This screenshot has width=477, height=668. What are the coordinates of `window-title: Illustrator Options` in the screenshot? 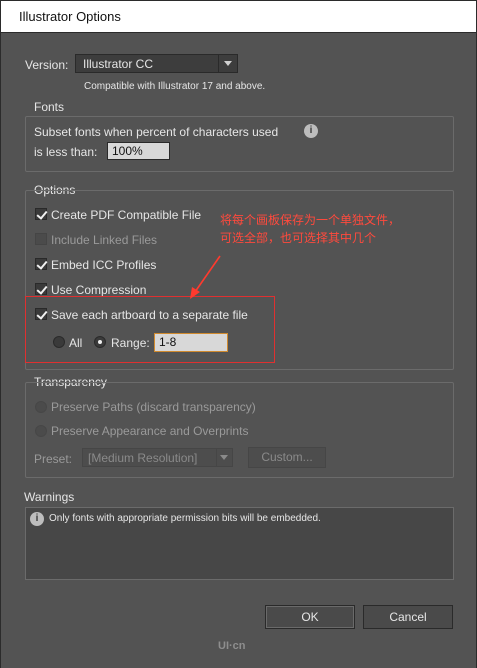 It's located at (70, 16).